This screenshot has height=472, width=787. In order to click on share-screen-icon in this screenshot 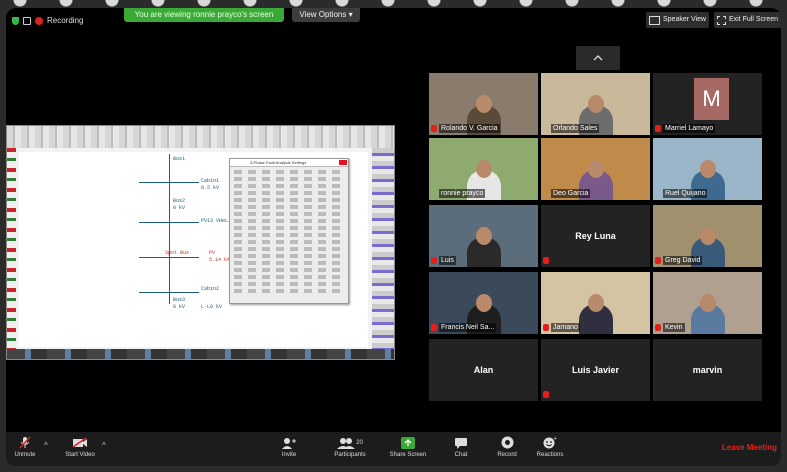, I will do `click(408, 442)`.